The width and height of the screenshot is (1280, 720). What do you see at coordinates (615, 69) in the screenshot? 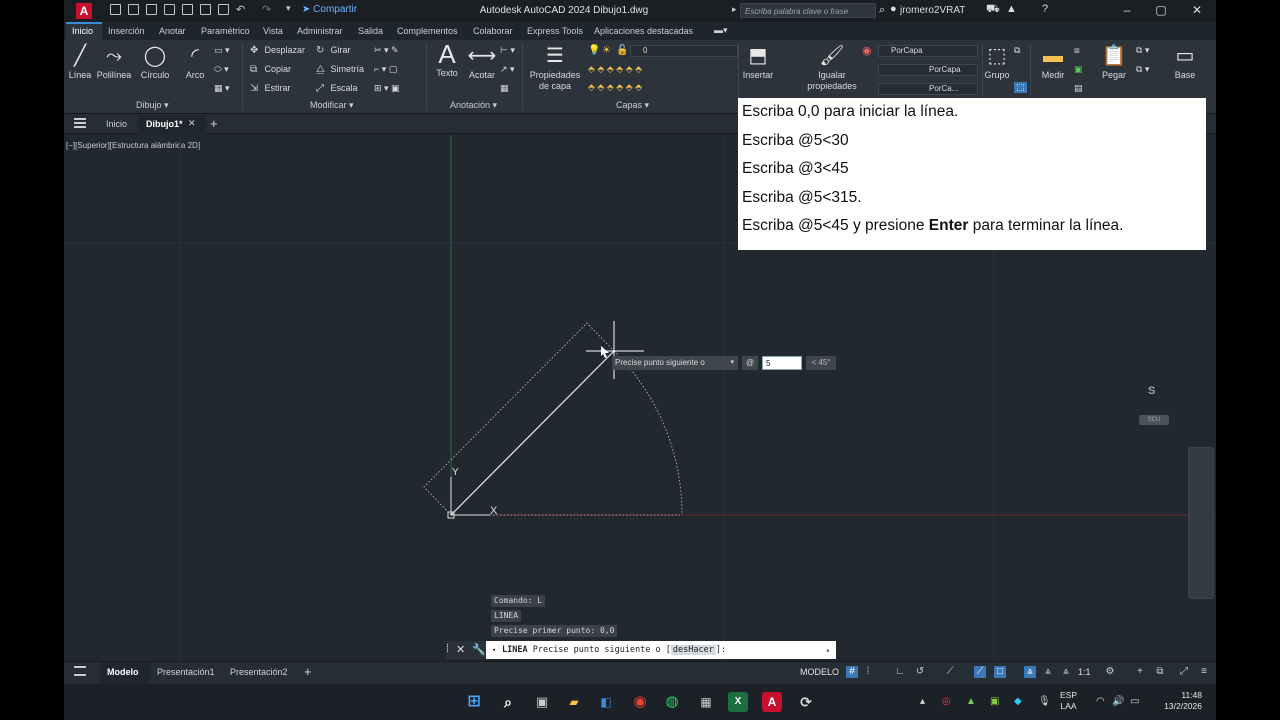
I see `layer-tools-row1-icon: ⬘ ⬘ ⬘ ⬘ ⬘ ⬘` at bounding box center [615, 69].